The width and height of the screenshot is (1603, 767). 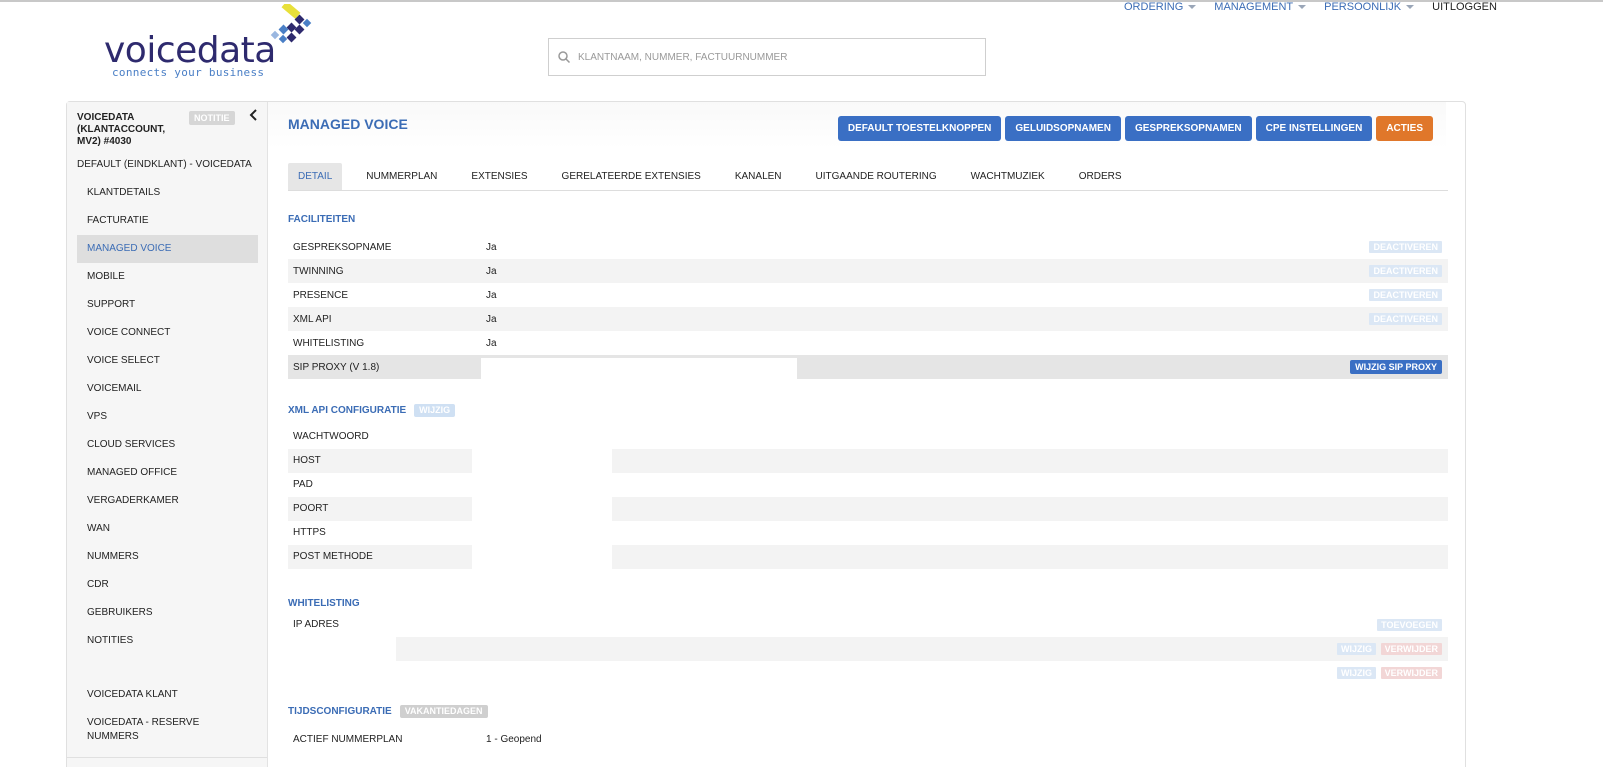 I want to click on tab-detail: DETAIL, so click(x=315, y=176).